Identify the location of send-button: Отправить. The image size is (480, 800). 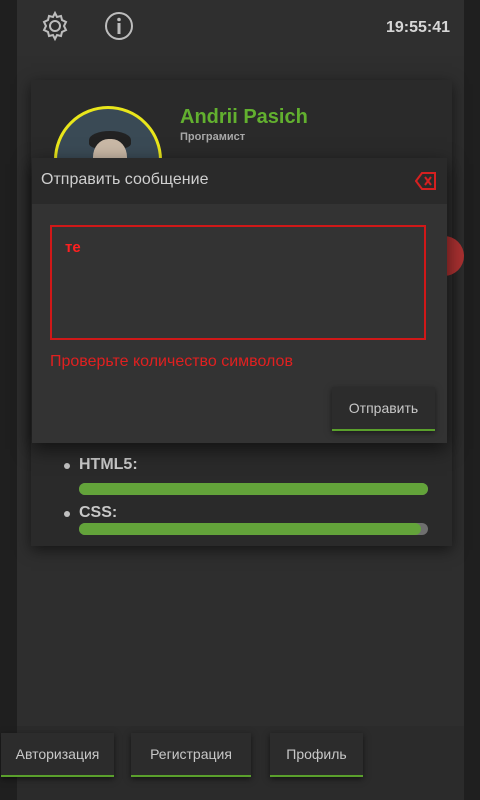
(383, 409).